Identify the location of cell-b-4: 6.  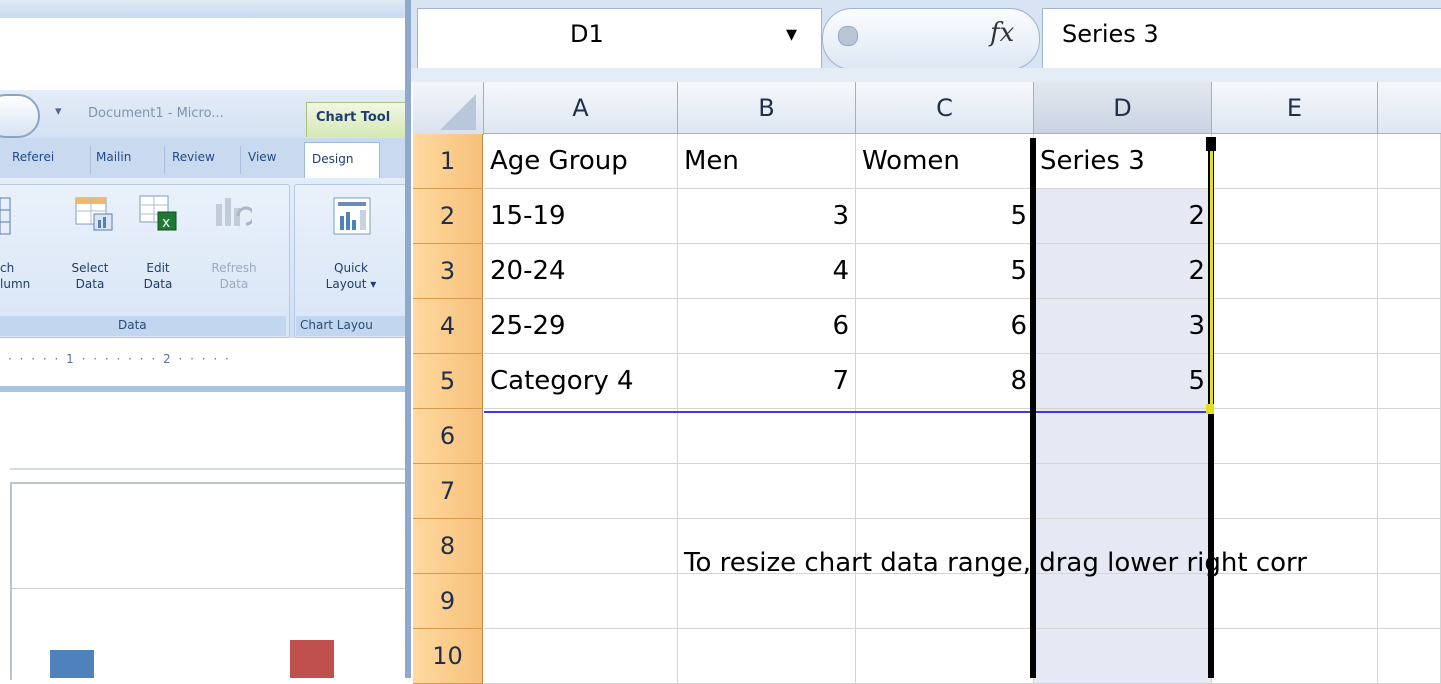
(767, 326).